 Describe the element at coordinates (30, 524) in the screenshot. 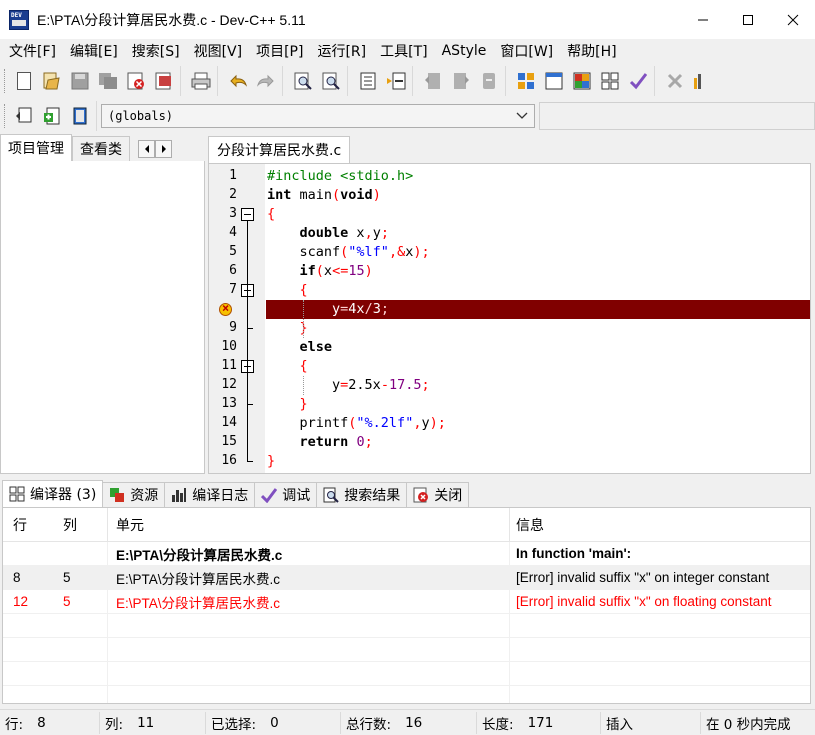

I see `header-row: 行` at that location.